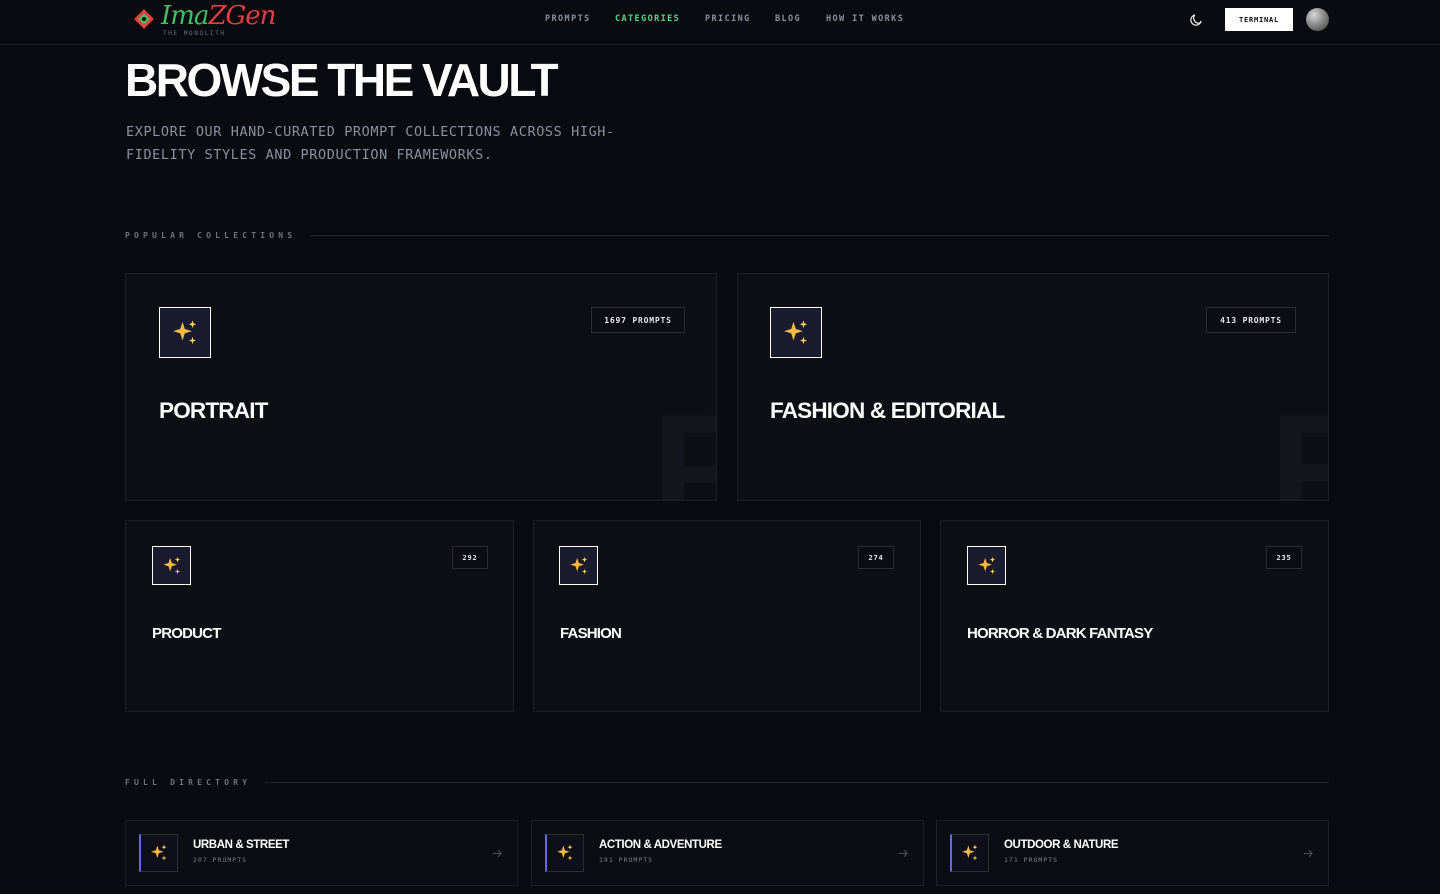  What do you see at coordinates (660, 19) in the screenshot?
I see `nav-categories: CATEGORIES` at bounding box center [660, 19].